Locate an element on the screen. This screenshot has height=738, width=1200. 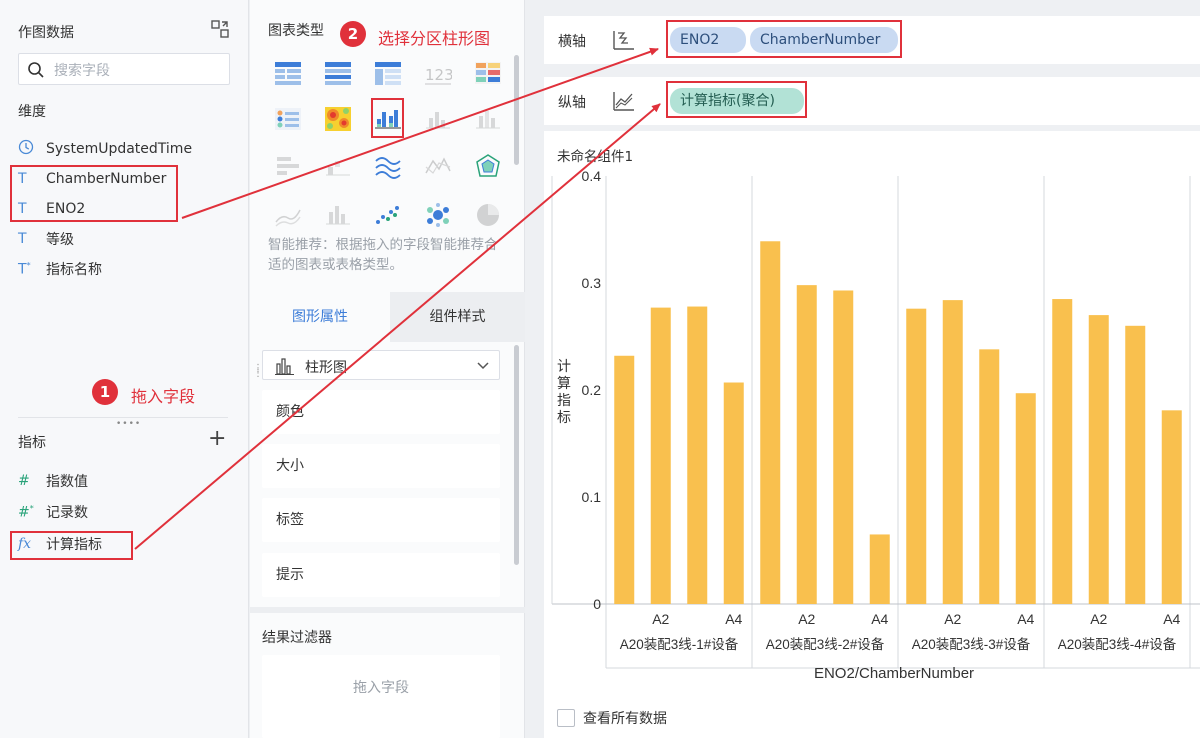
section-separator is located at coordinates (387, 610).